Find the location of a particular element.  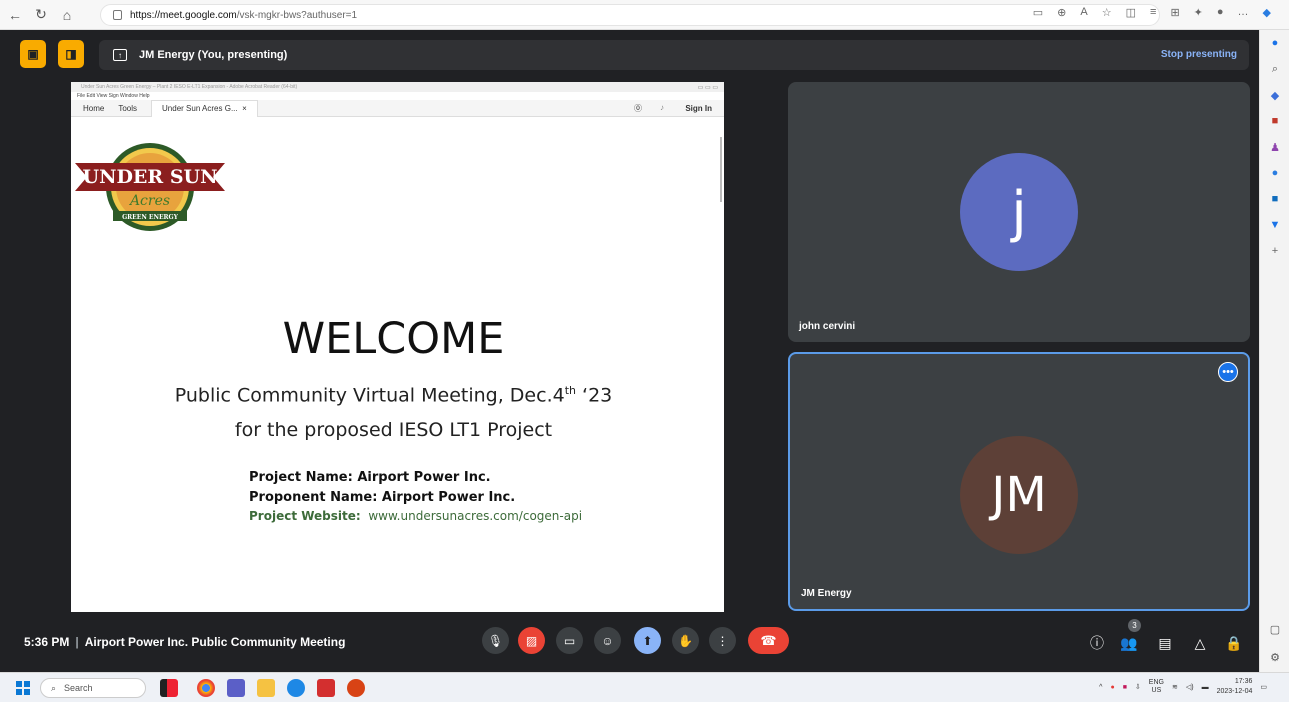

widgets-icon is located at coordinates (169, 688).